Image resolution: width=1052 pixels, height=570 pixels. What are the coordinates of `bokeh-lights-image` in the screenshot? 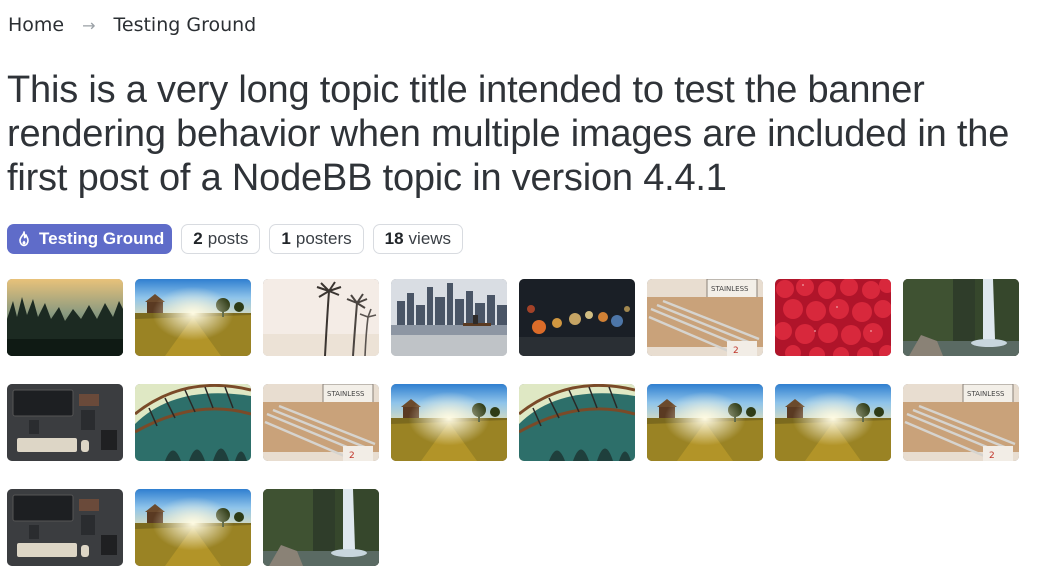 It's located at (577, 317).